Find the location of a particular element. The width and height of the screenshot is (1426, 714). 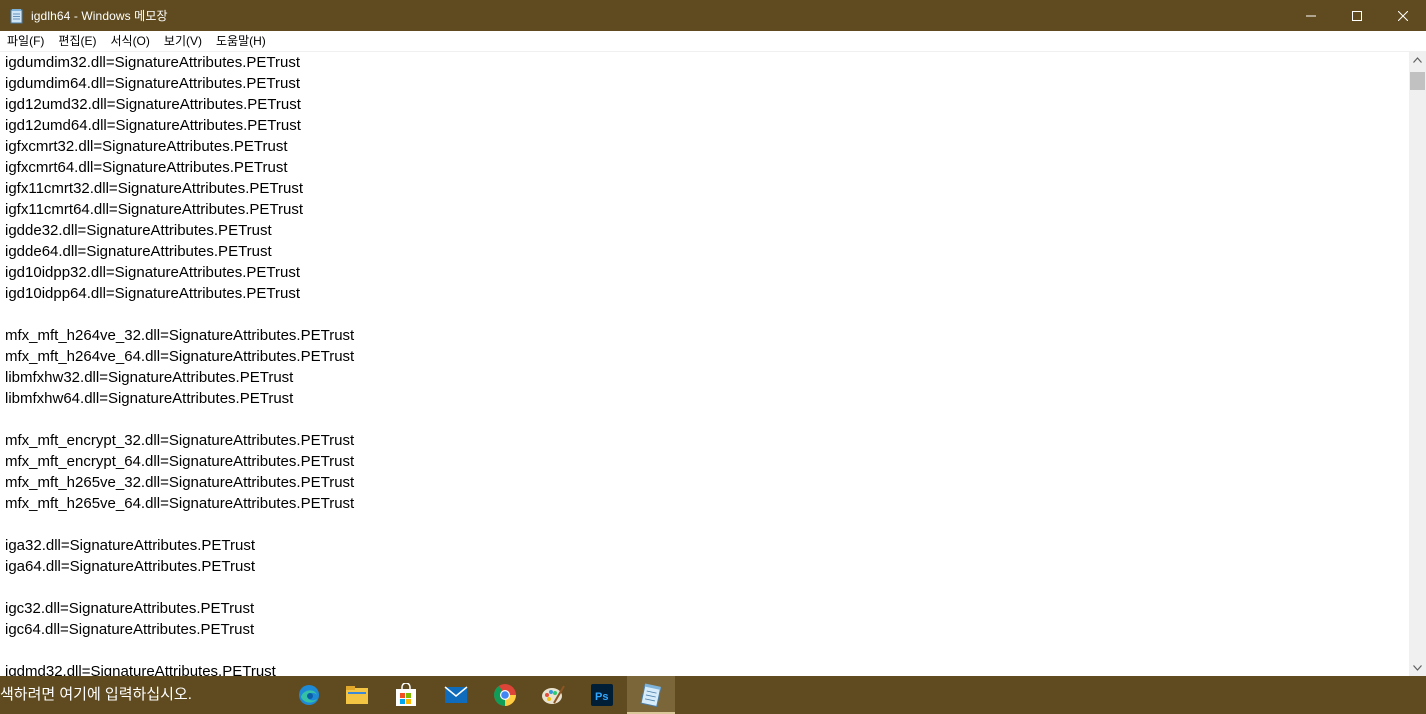

close-icon is located at coordinates (1403, 15).